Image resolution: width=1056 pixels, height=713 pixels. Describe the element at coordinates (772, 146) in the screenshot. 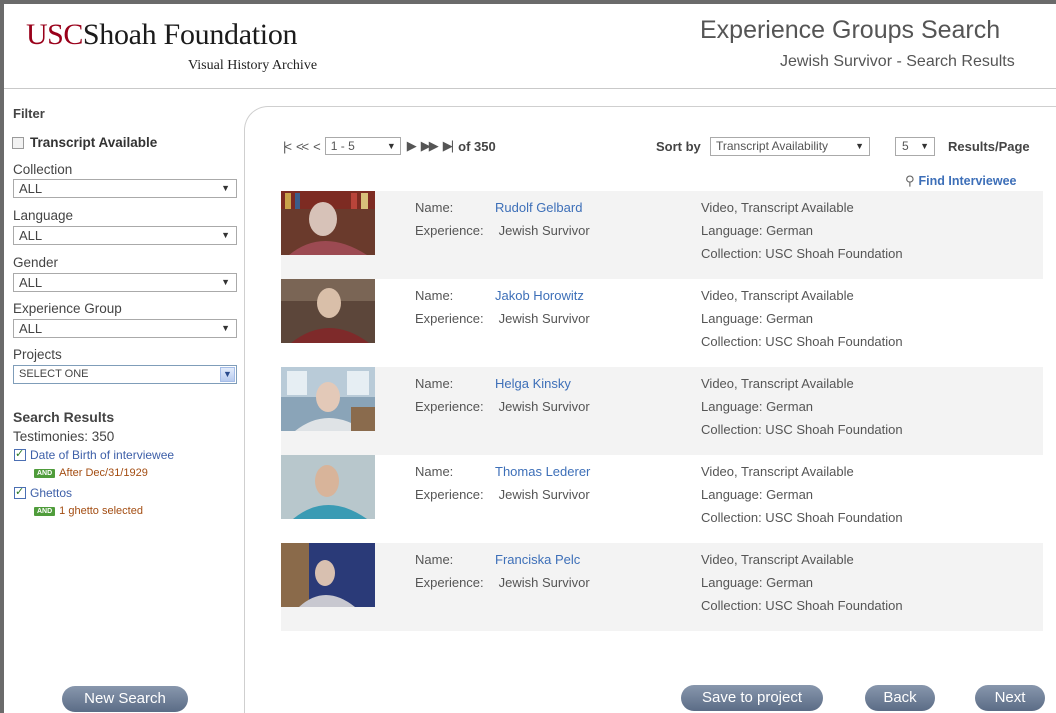

I see `sort-value: Transcript Availability` at that location.